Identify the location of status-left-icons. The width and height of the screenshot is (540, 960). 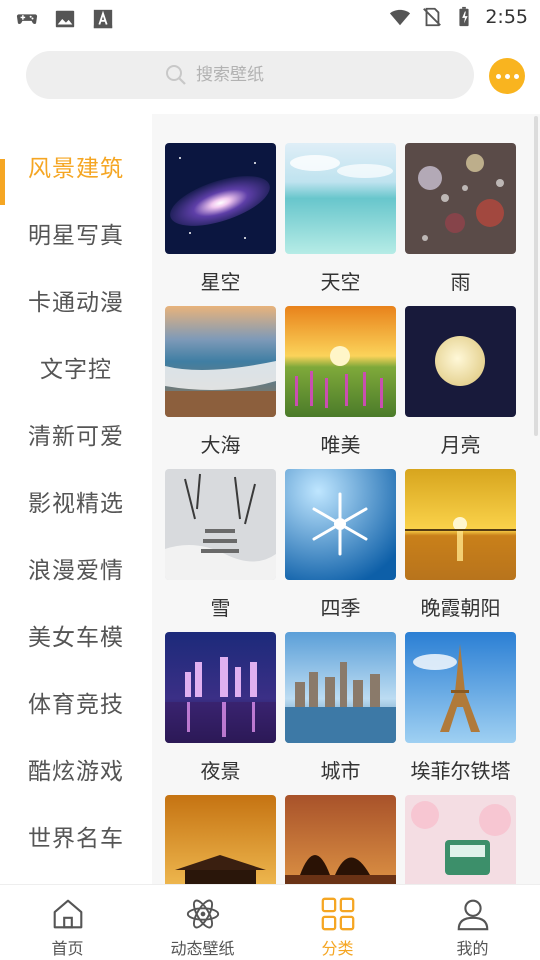
(65, 19).